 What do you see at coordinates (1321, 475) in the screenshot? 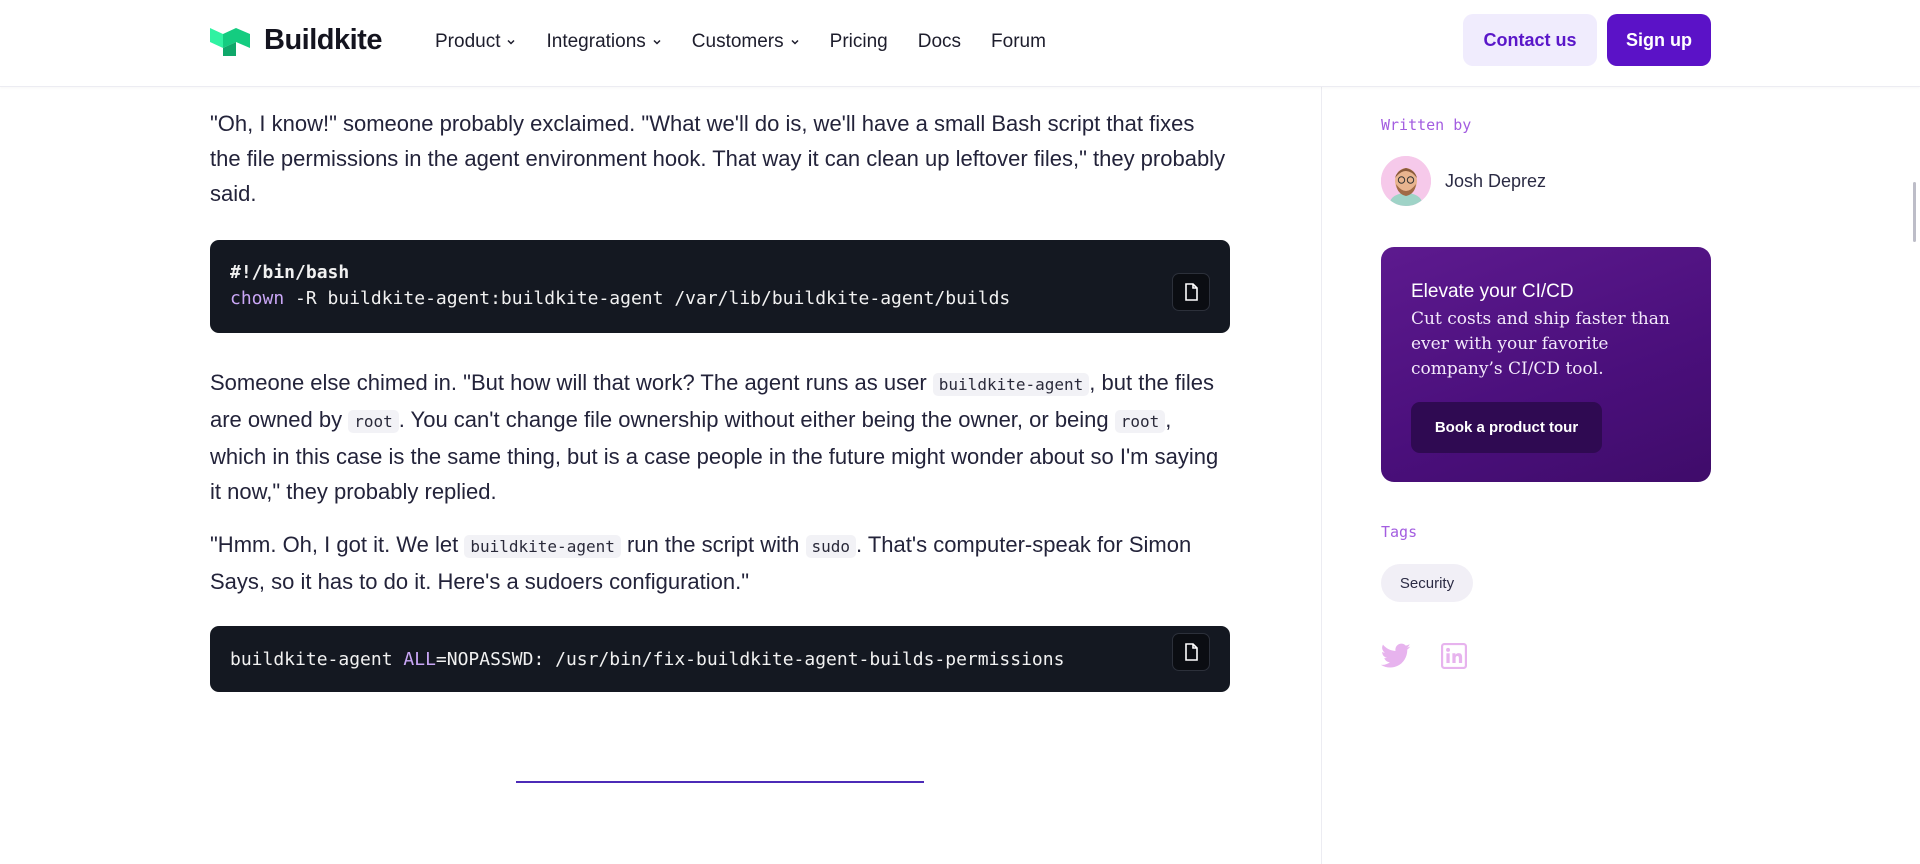
I see `sidebar-divider` at bounding box center [1321, 475].